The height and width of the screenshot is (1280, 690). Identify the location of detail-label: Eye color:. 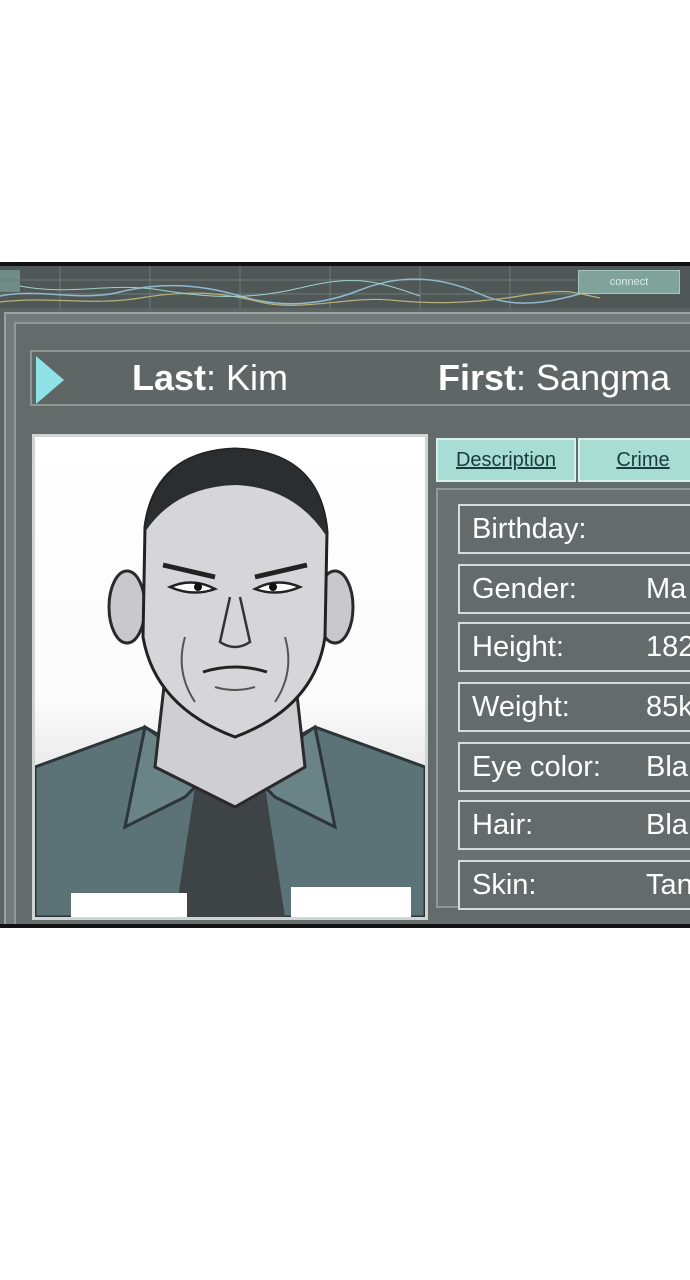
(536, 767).